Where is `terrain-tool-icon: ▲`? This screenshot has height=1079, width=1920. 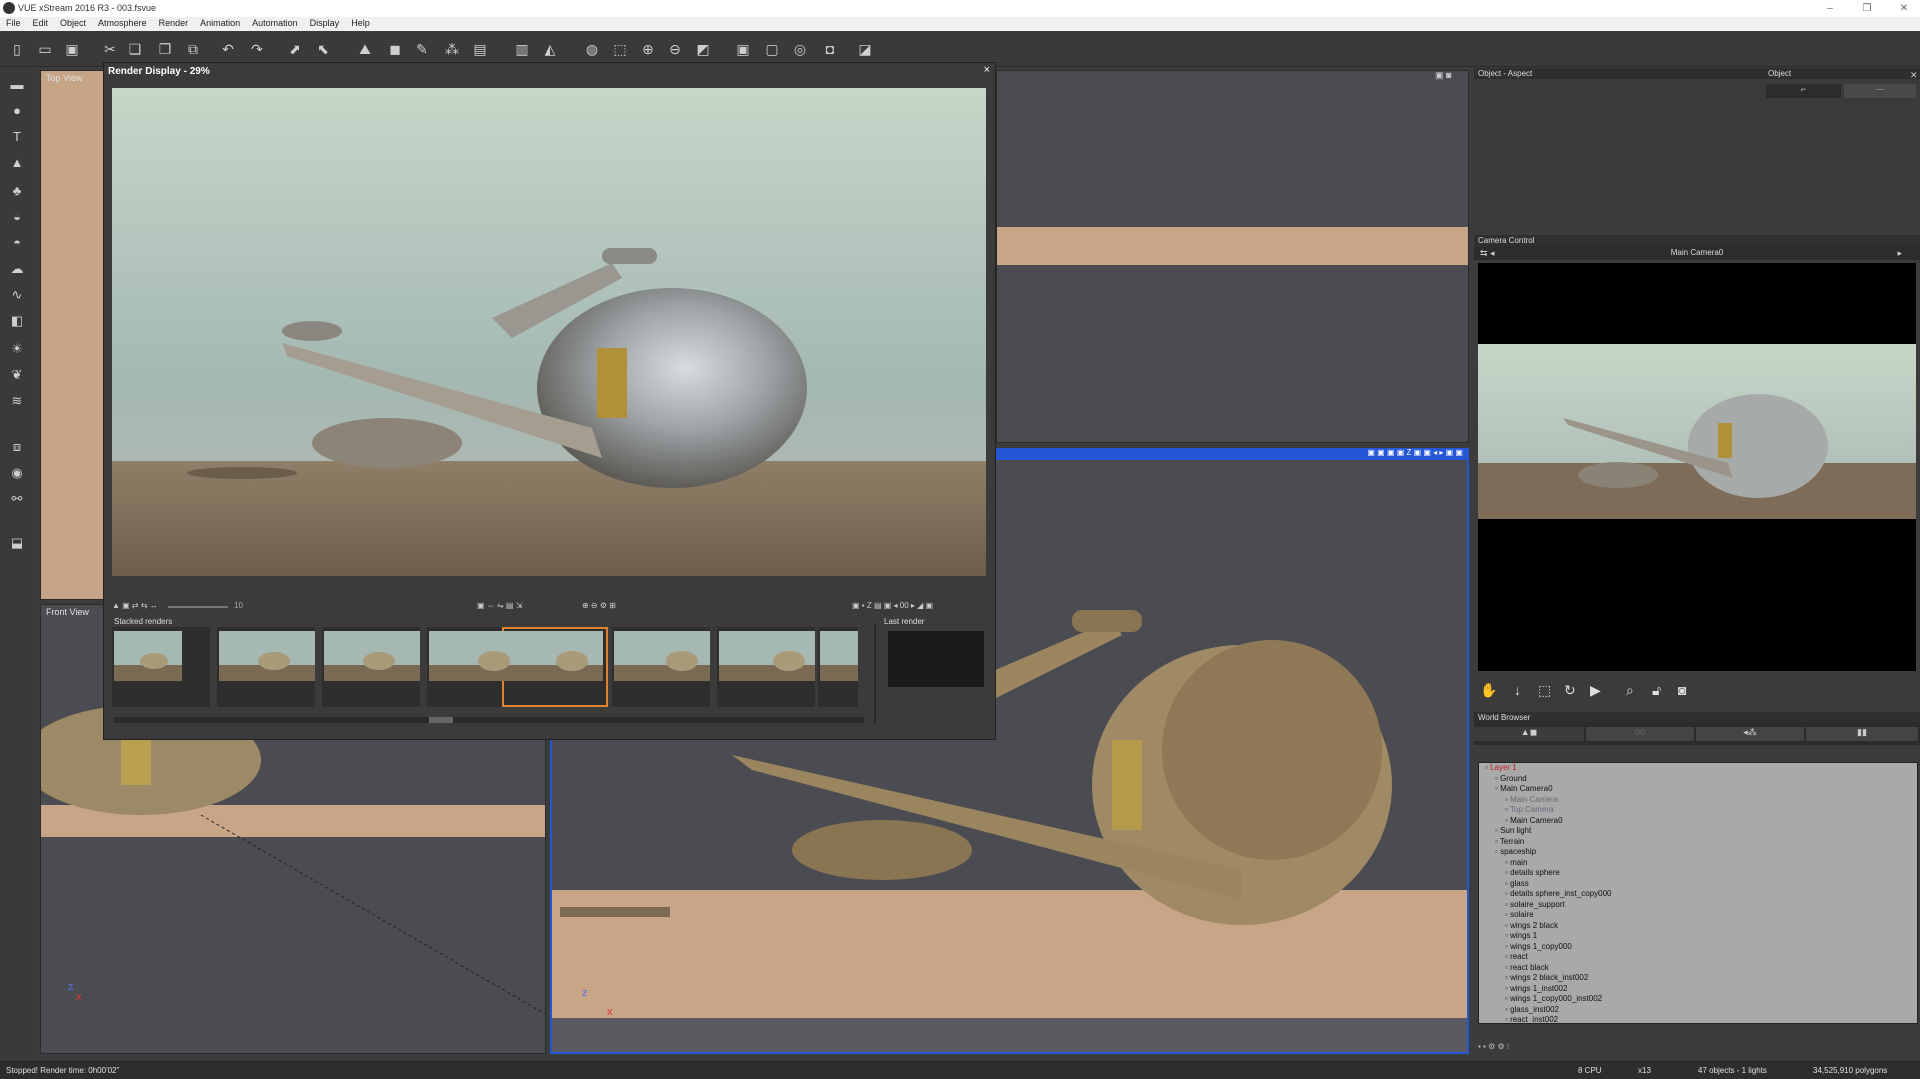
terrain-tool-icon: ▲ is located at coordinates (17, 163).